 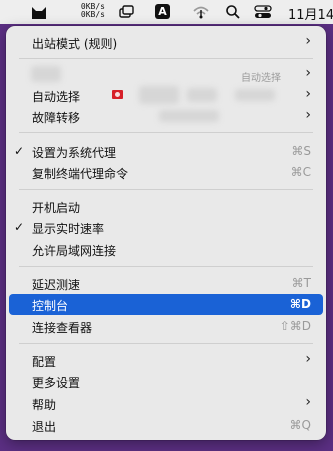 What do you see at coordinates (56, 118) in the screenshot?
I see `menu-item-label: 故障转移` at bounding box center [56, 118].